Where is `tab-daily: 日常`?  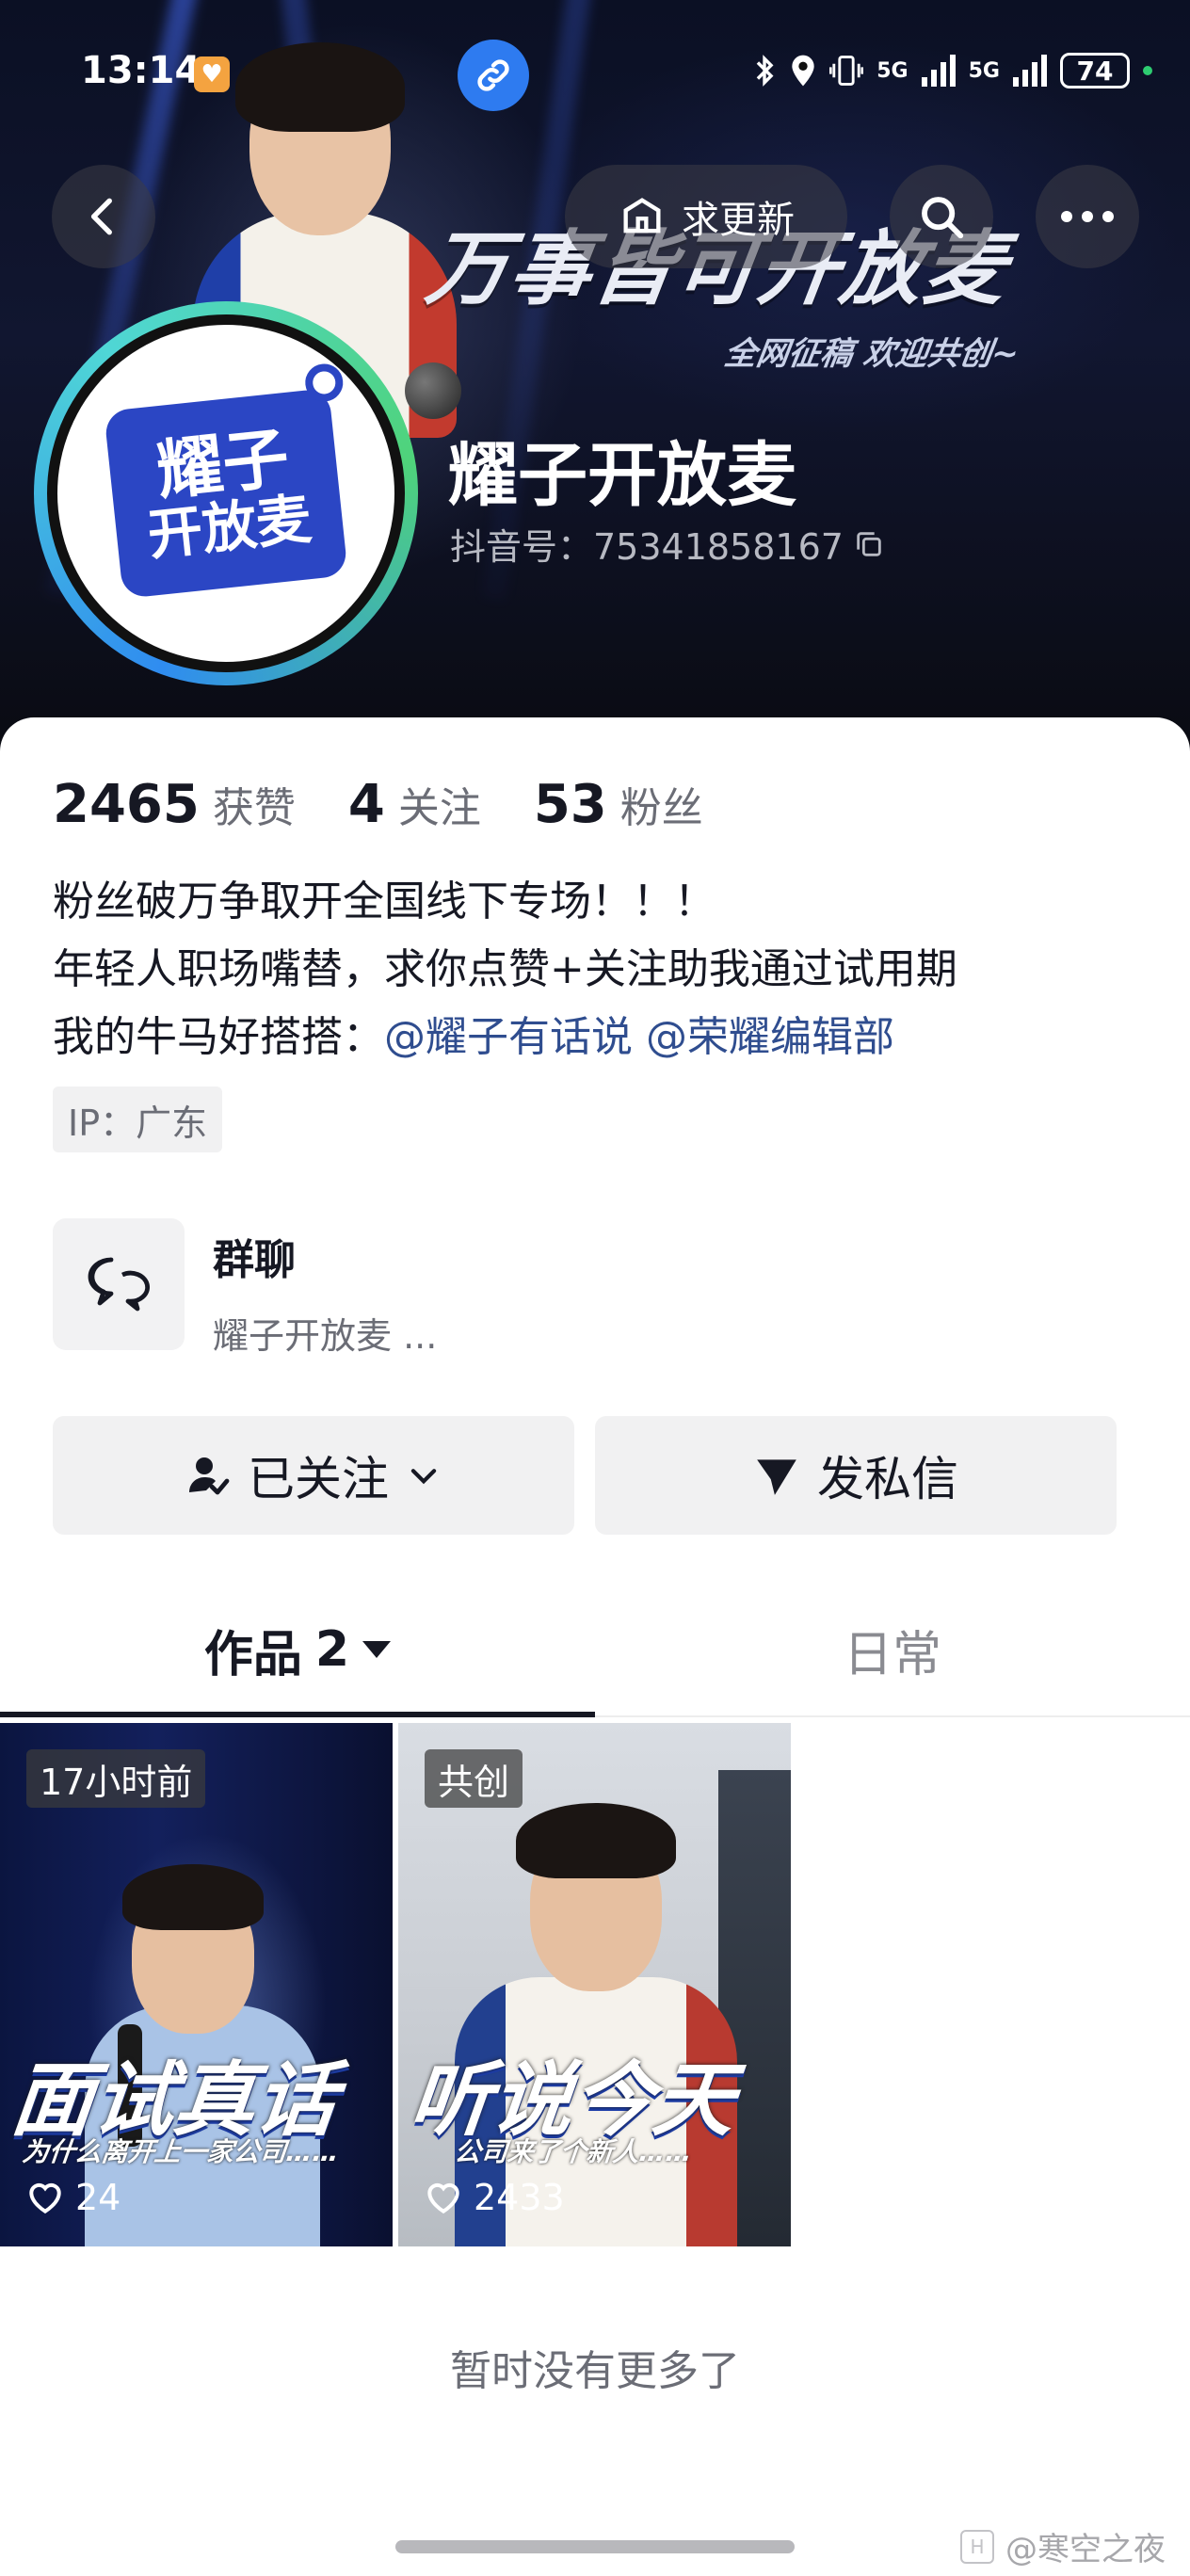 tab-daily: 日常 is located at coordinates (892, 1649).